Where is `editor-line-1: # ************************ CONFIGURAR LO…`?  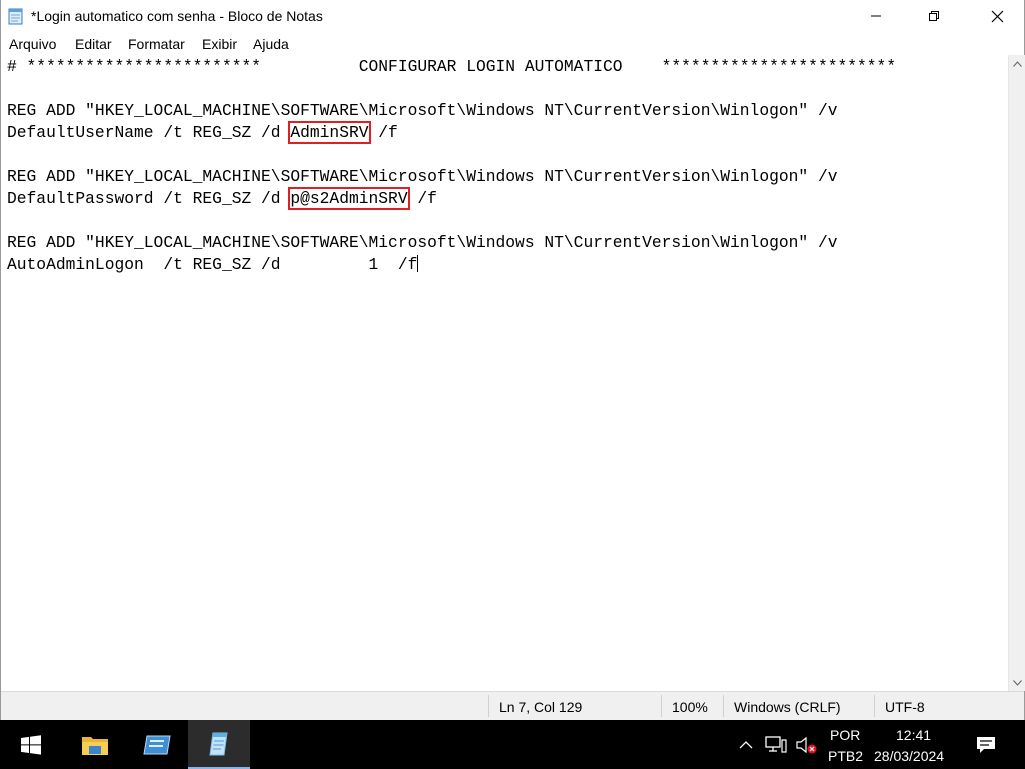
editor-line-1: # ************************ CONFIGURAR LO… is located at coordinates (452, 66).